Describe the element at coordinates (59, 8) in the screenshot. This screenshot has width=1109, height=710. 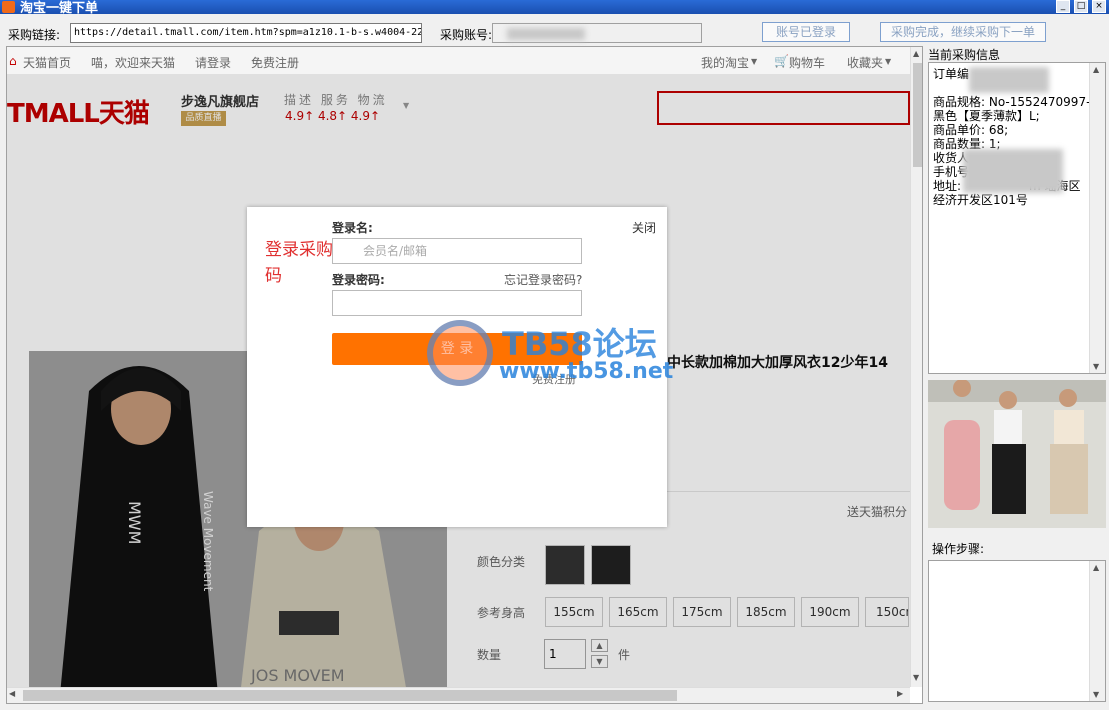
I see `window-title: 淘宝一键下单` at that location.